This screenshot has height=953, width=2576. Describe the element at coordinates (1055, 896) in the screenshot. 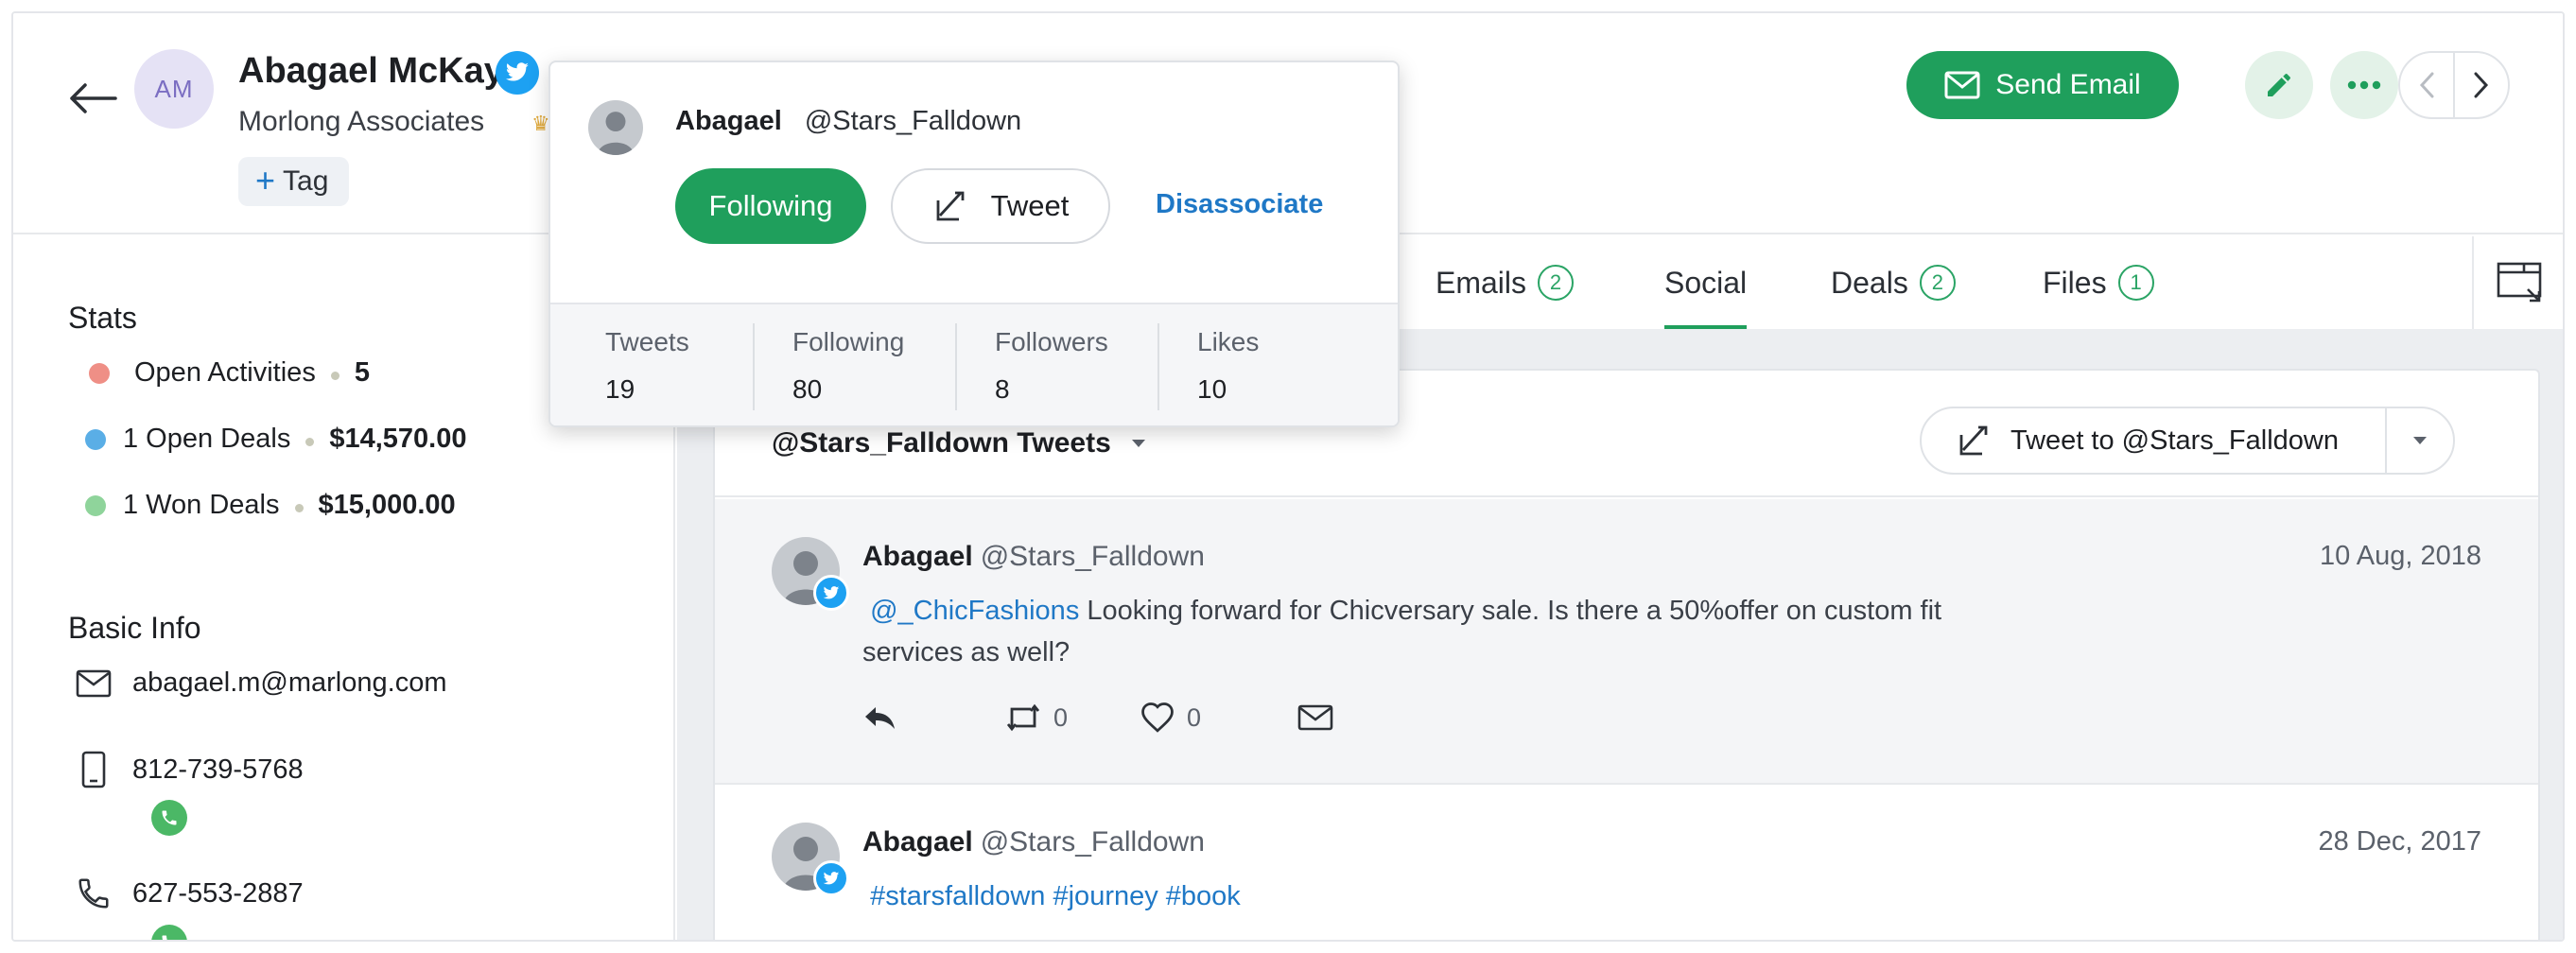

I see `hashtag-links: #starsfalldown #journey #book` at that location.